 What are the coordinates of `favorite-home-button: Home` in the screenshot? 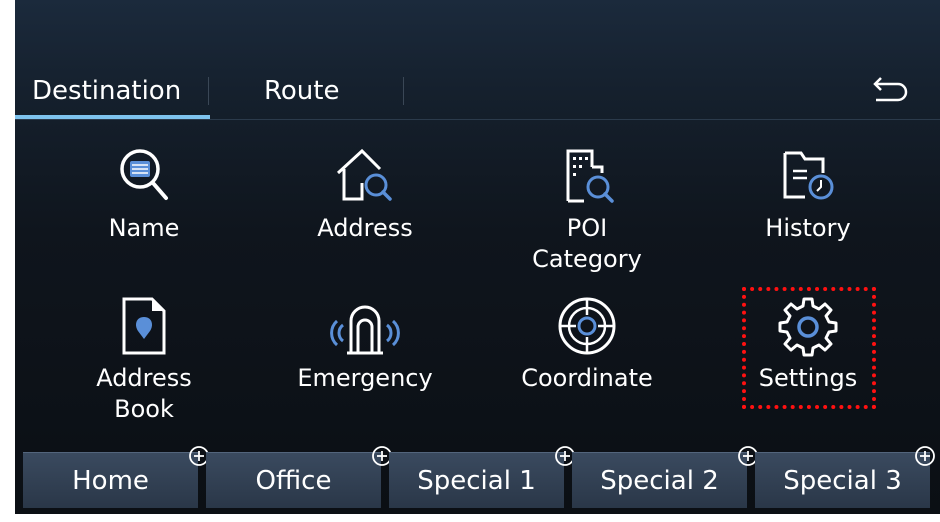 It's located at (116, 477).